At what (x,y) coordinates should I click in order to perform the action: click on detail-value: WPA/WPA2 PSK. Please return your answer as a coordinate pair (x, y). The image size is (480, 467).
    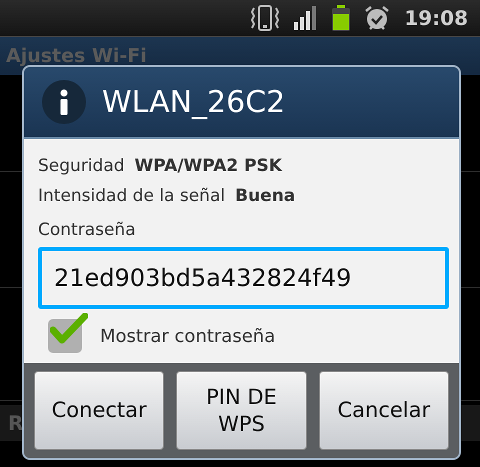
    Looking at the image, I should click on (208, 166).